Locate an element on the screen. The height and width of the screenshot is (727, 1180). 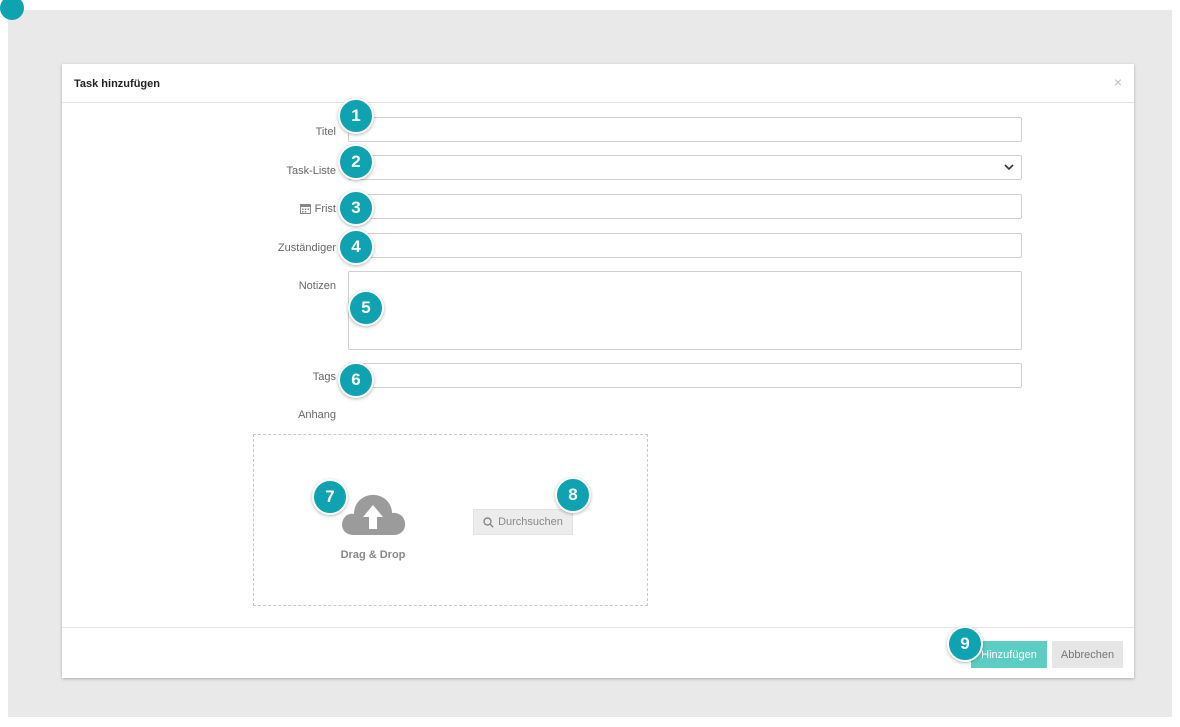
attachment-dropzone: Drag & Drop Durchsuchen 7 8 is located at coordinates (450, 520).